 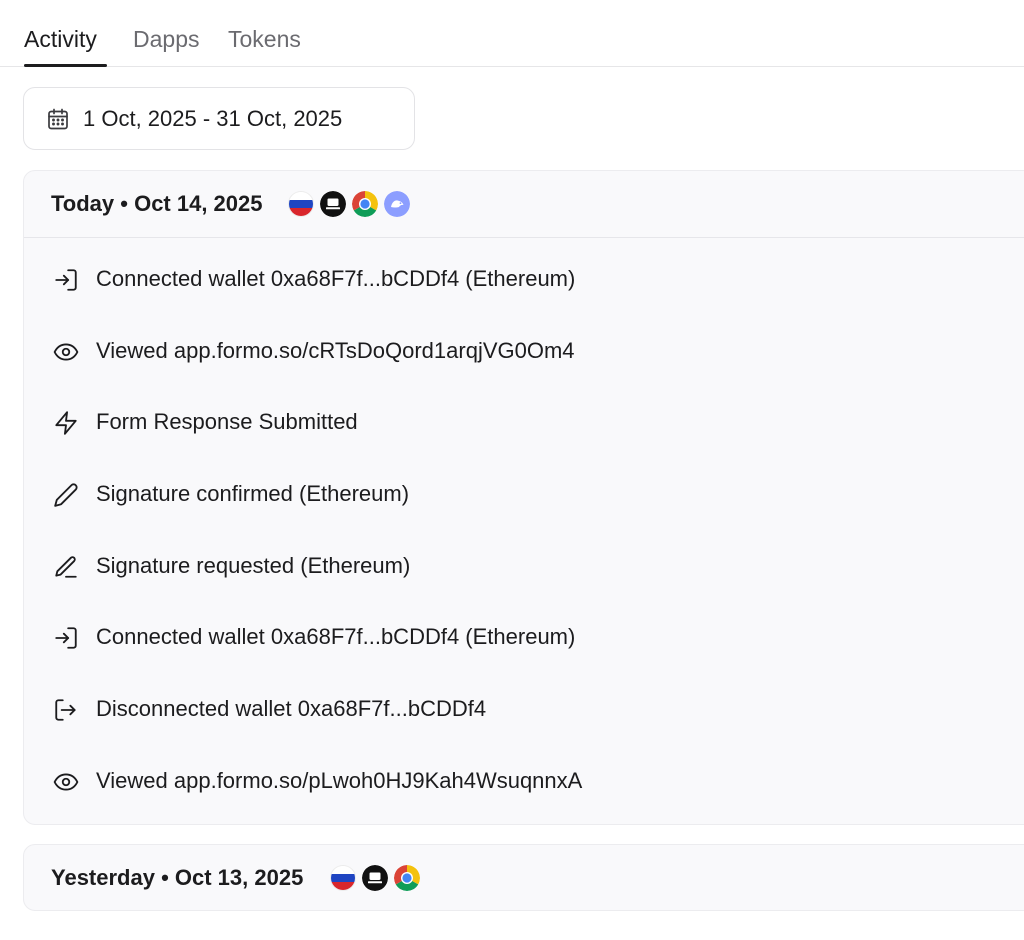 What do you see at coordinates (227, 421) in the screenshot?
I see `activity-text: Form Response Submitted` at bounding box center [227, 421].